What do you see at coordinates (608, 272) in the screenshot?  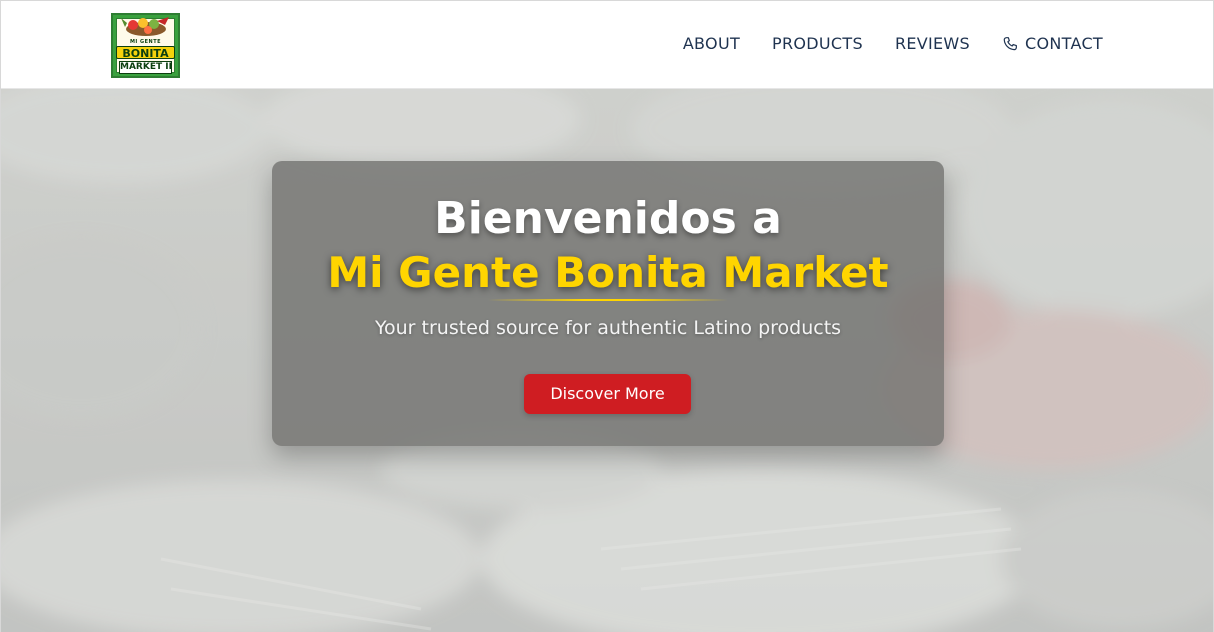 I see `hero-title-line2: Mi Gente Bonita Market` at bounding box center [608, 272].